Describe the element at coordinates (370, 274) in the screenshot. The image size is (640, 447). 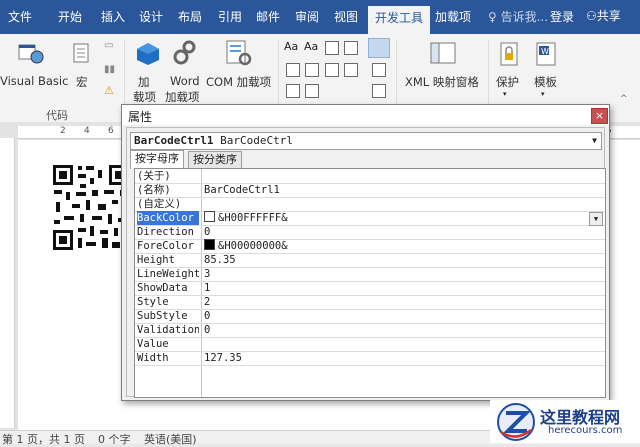
I see `property-row: LineWeight 3` at that location.